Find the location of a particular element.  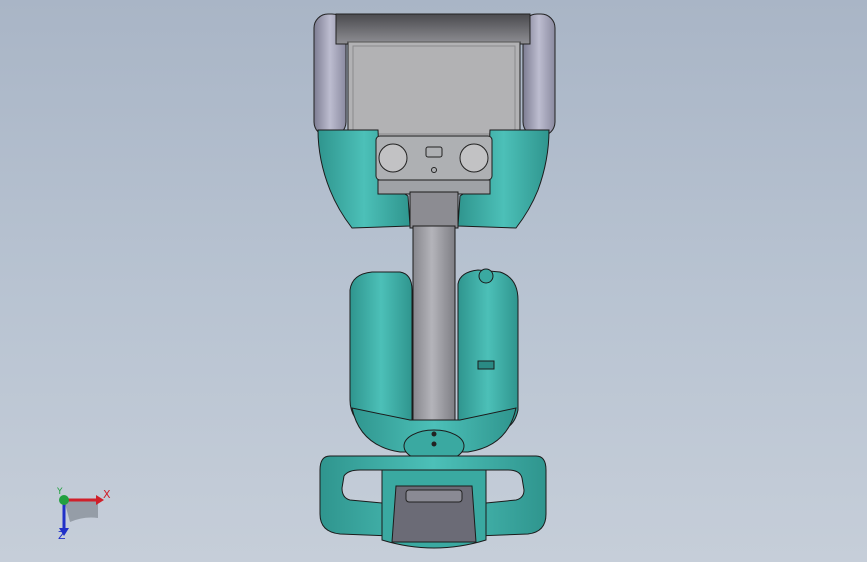

y-axis-label: Y is located at coordinates (60, 492).